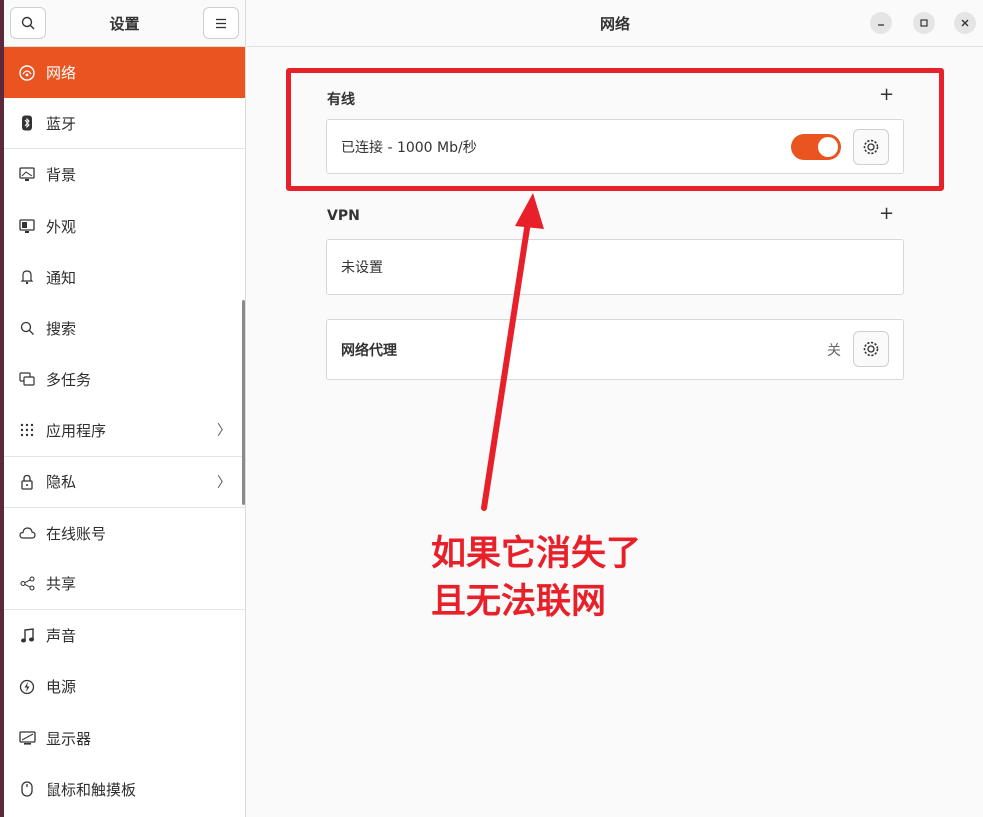  I want to click on sidebar-item-online-accounts: 在线账号, so click(124, 533).